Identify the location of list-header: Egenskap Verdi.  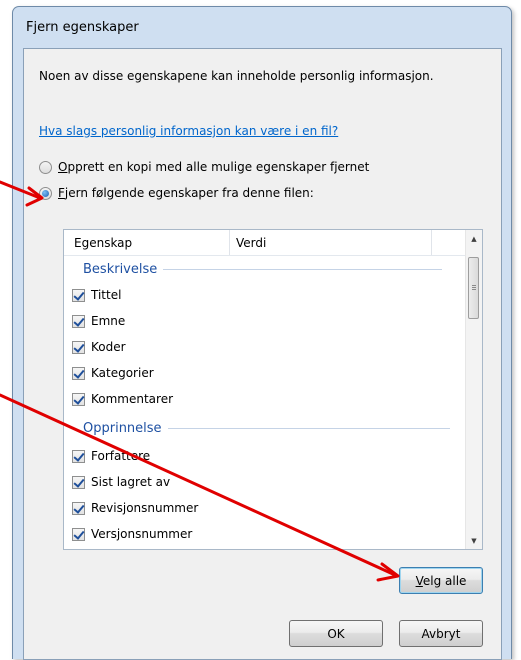
(266, 243).